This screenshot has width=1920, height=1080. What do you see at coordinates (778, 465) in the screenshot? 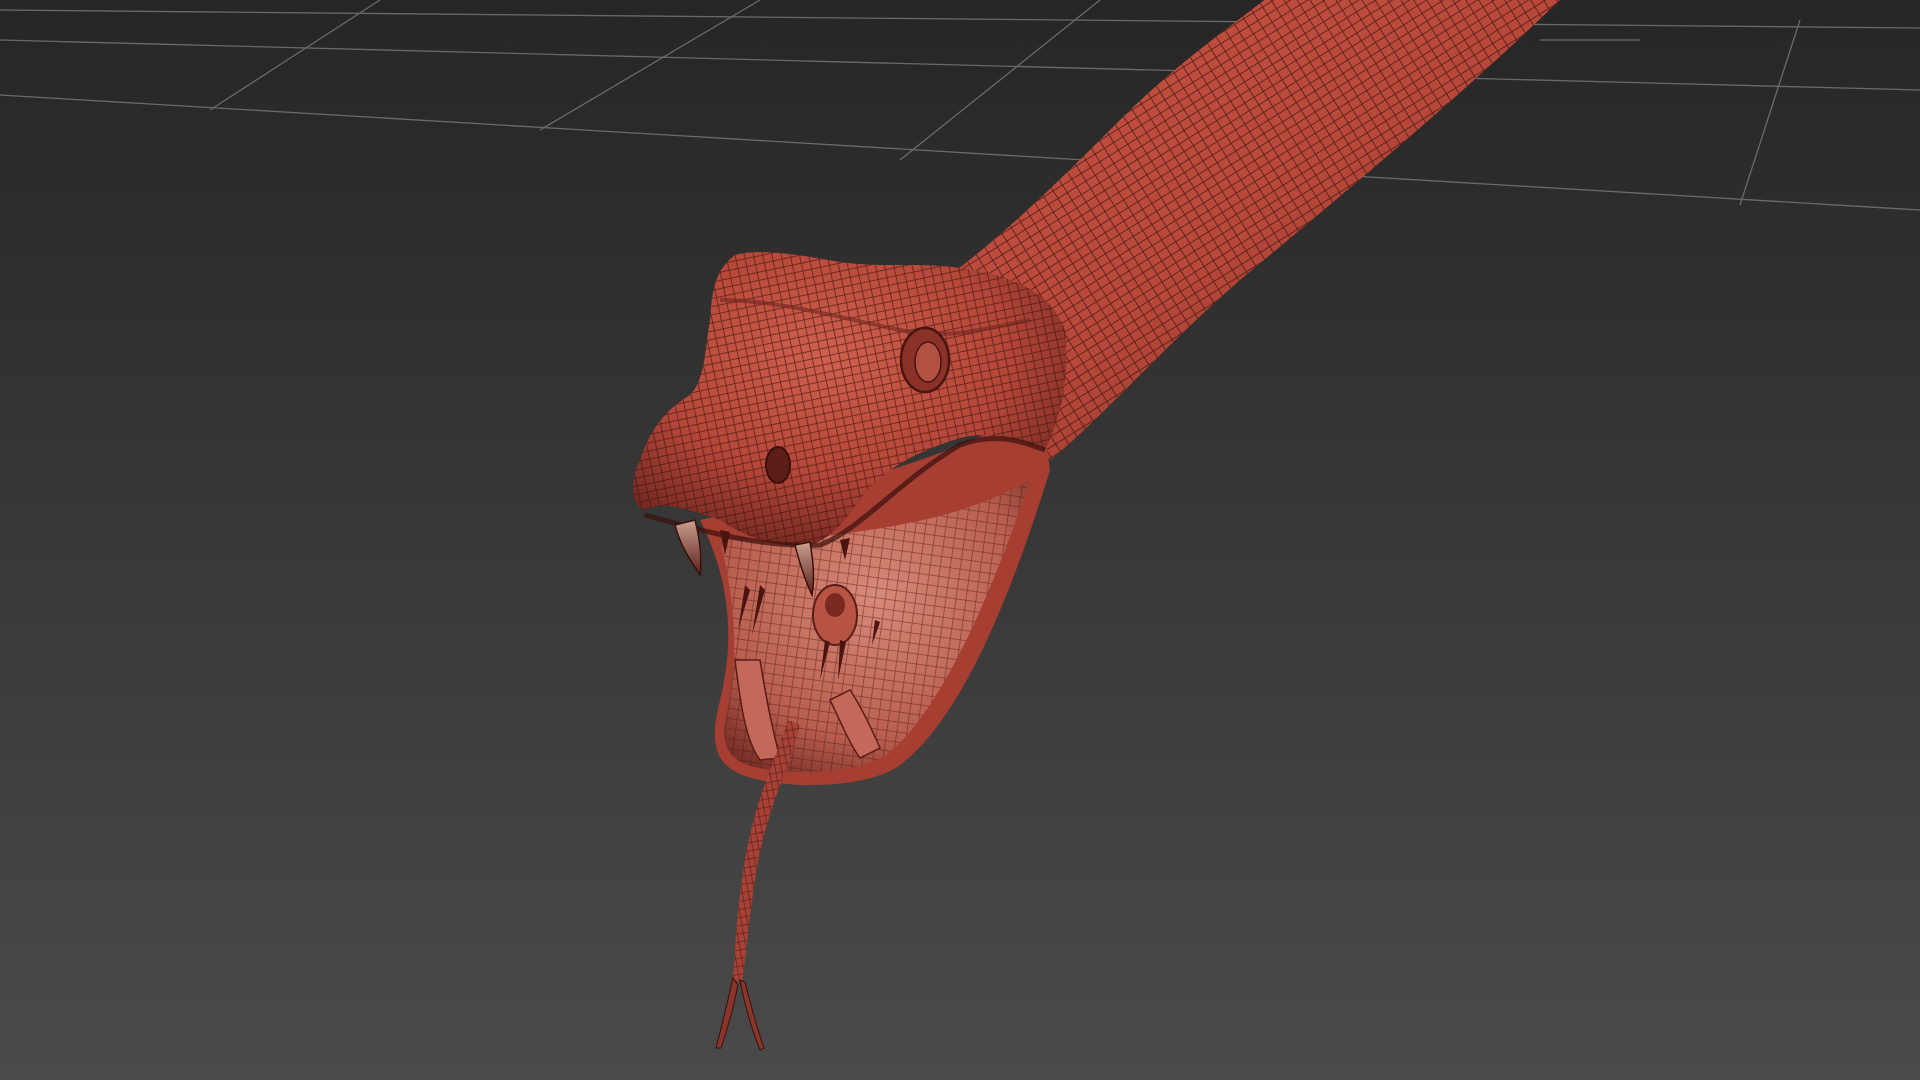
I see `snake-nostril` at bounding box center [778, 465].